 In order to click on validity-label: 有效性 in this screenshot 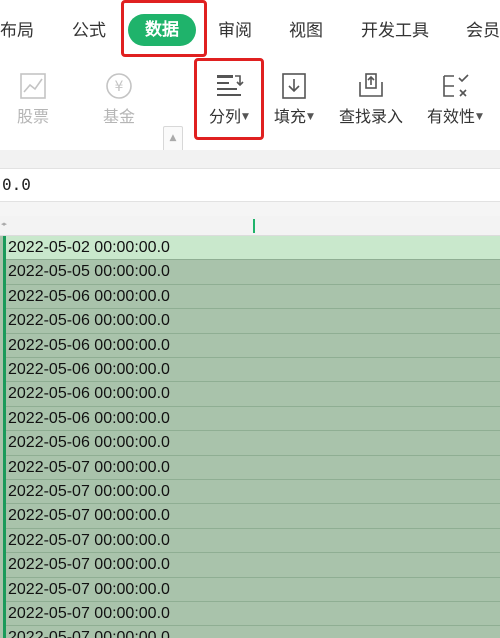, I will do `click(451, 116)`.